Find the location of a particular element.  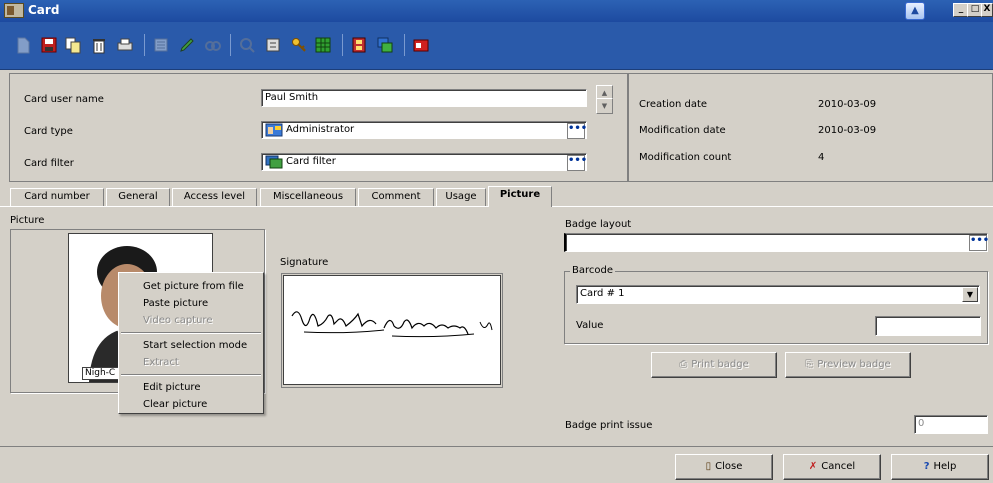

barcode-value: Card # 1 is located at coordinates (602, 293).